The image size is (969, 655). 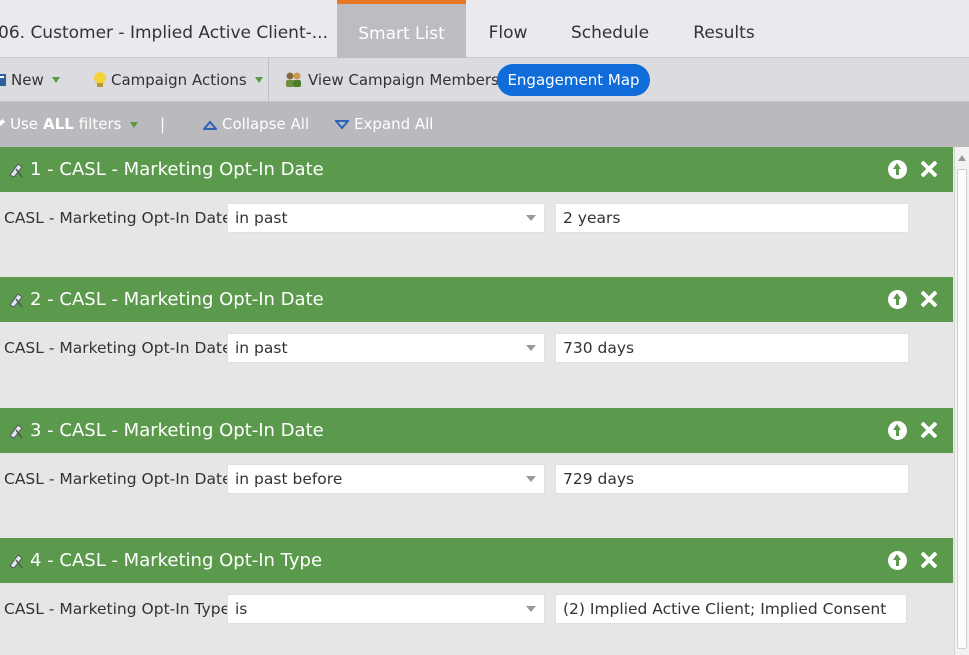 I want to click on new-menu-button: New, so click(x=30, y=80).